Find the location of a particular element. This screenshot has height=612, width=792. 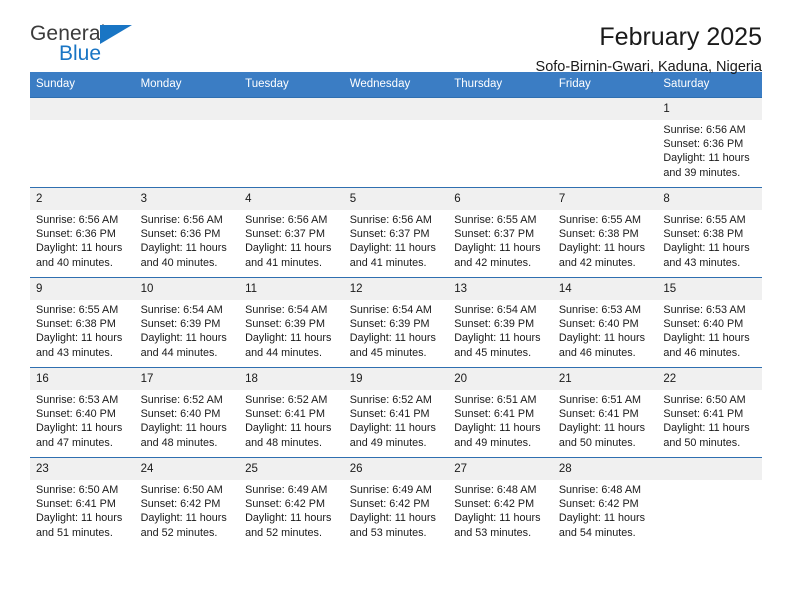

daylight-text: Daylight: 11 hours and 40 minutes. is located at coordinates (79, 255).